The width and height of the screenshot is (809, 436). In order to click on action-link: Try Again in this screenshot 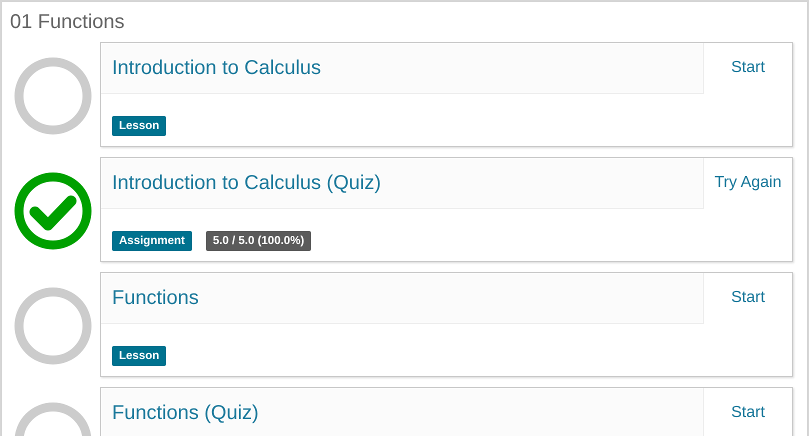, I will do `click(748, 209)`.